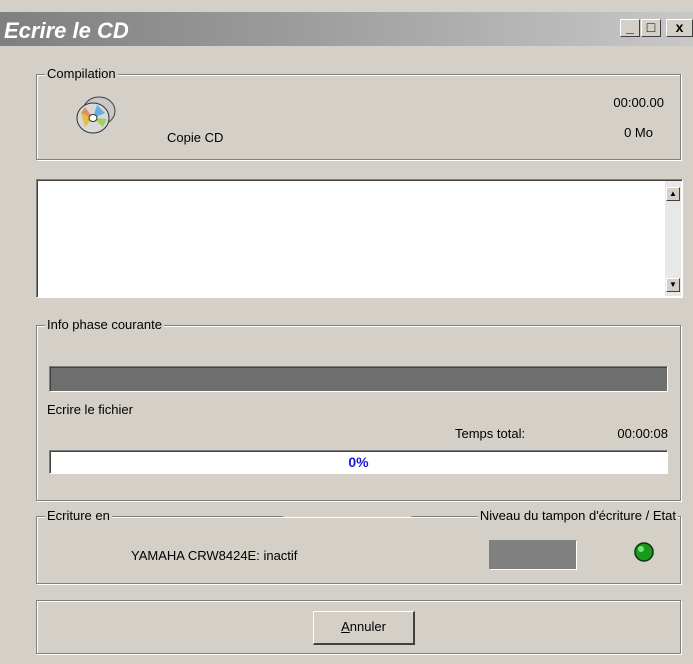 The width and height of the screenshot is (693, 664). Describe the element at coordinates (630, 28) in the screenshot. I see `minimize-button: _` at that location.